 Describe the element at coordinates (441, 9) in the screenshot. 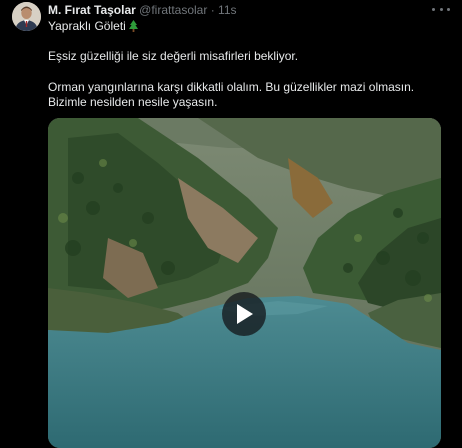

I see `more-options-icon` at that location.